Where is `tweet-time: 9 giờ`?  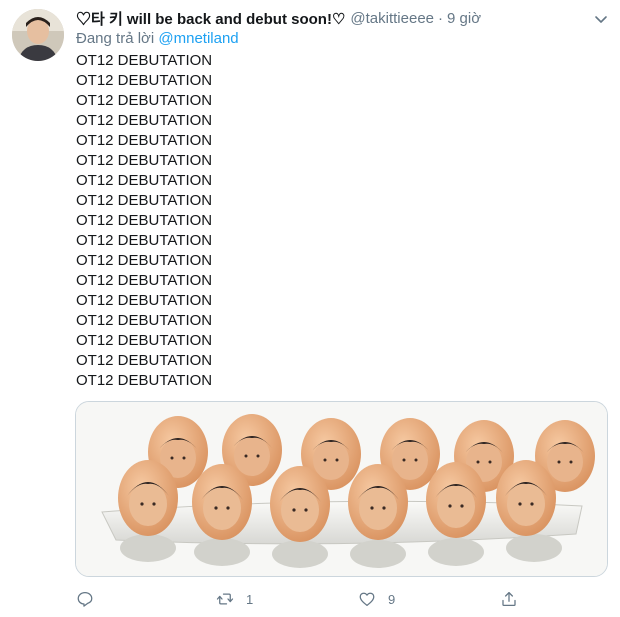
tweet-time: 9 giờ is located at coordinates (464, 18).